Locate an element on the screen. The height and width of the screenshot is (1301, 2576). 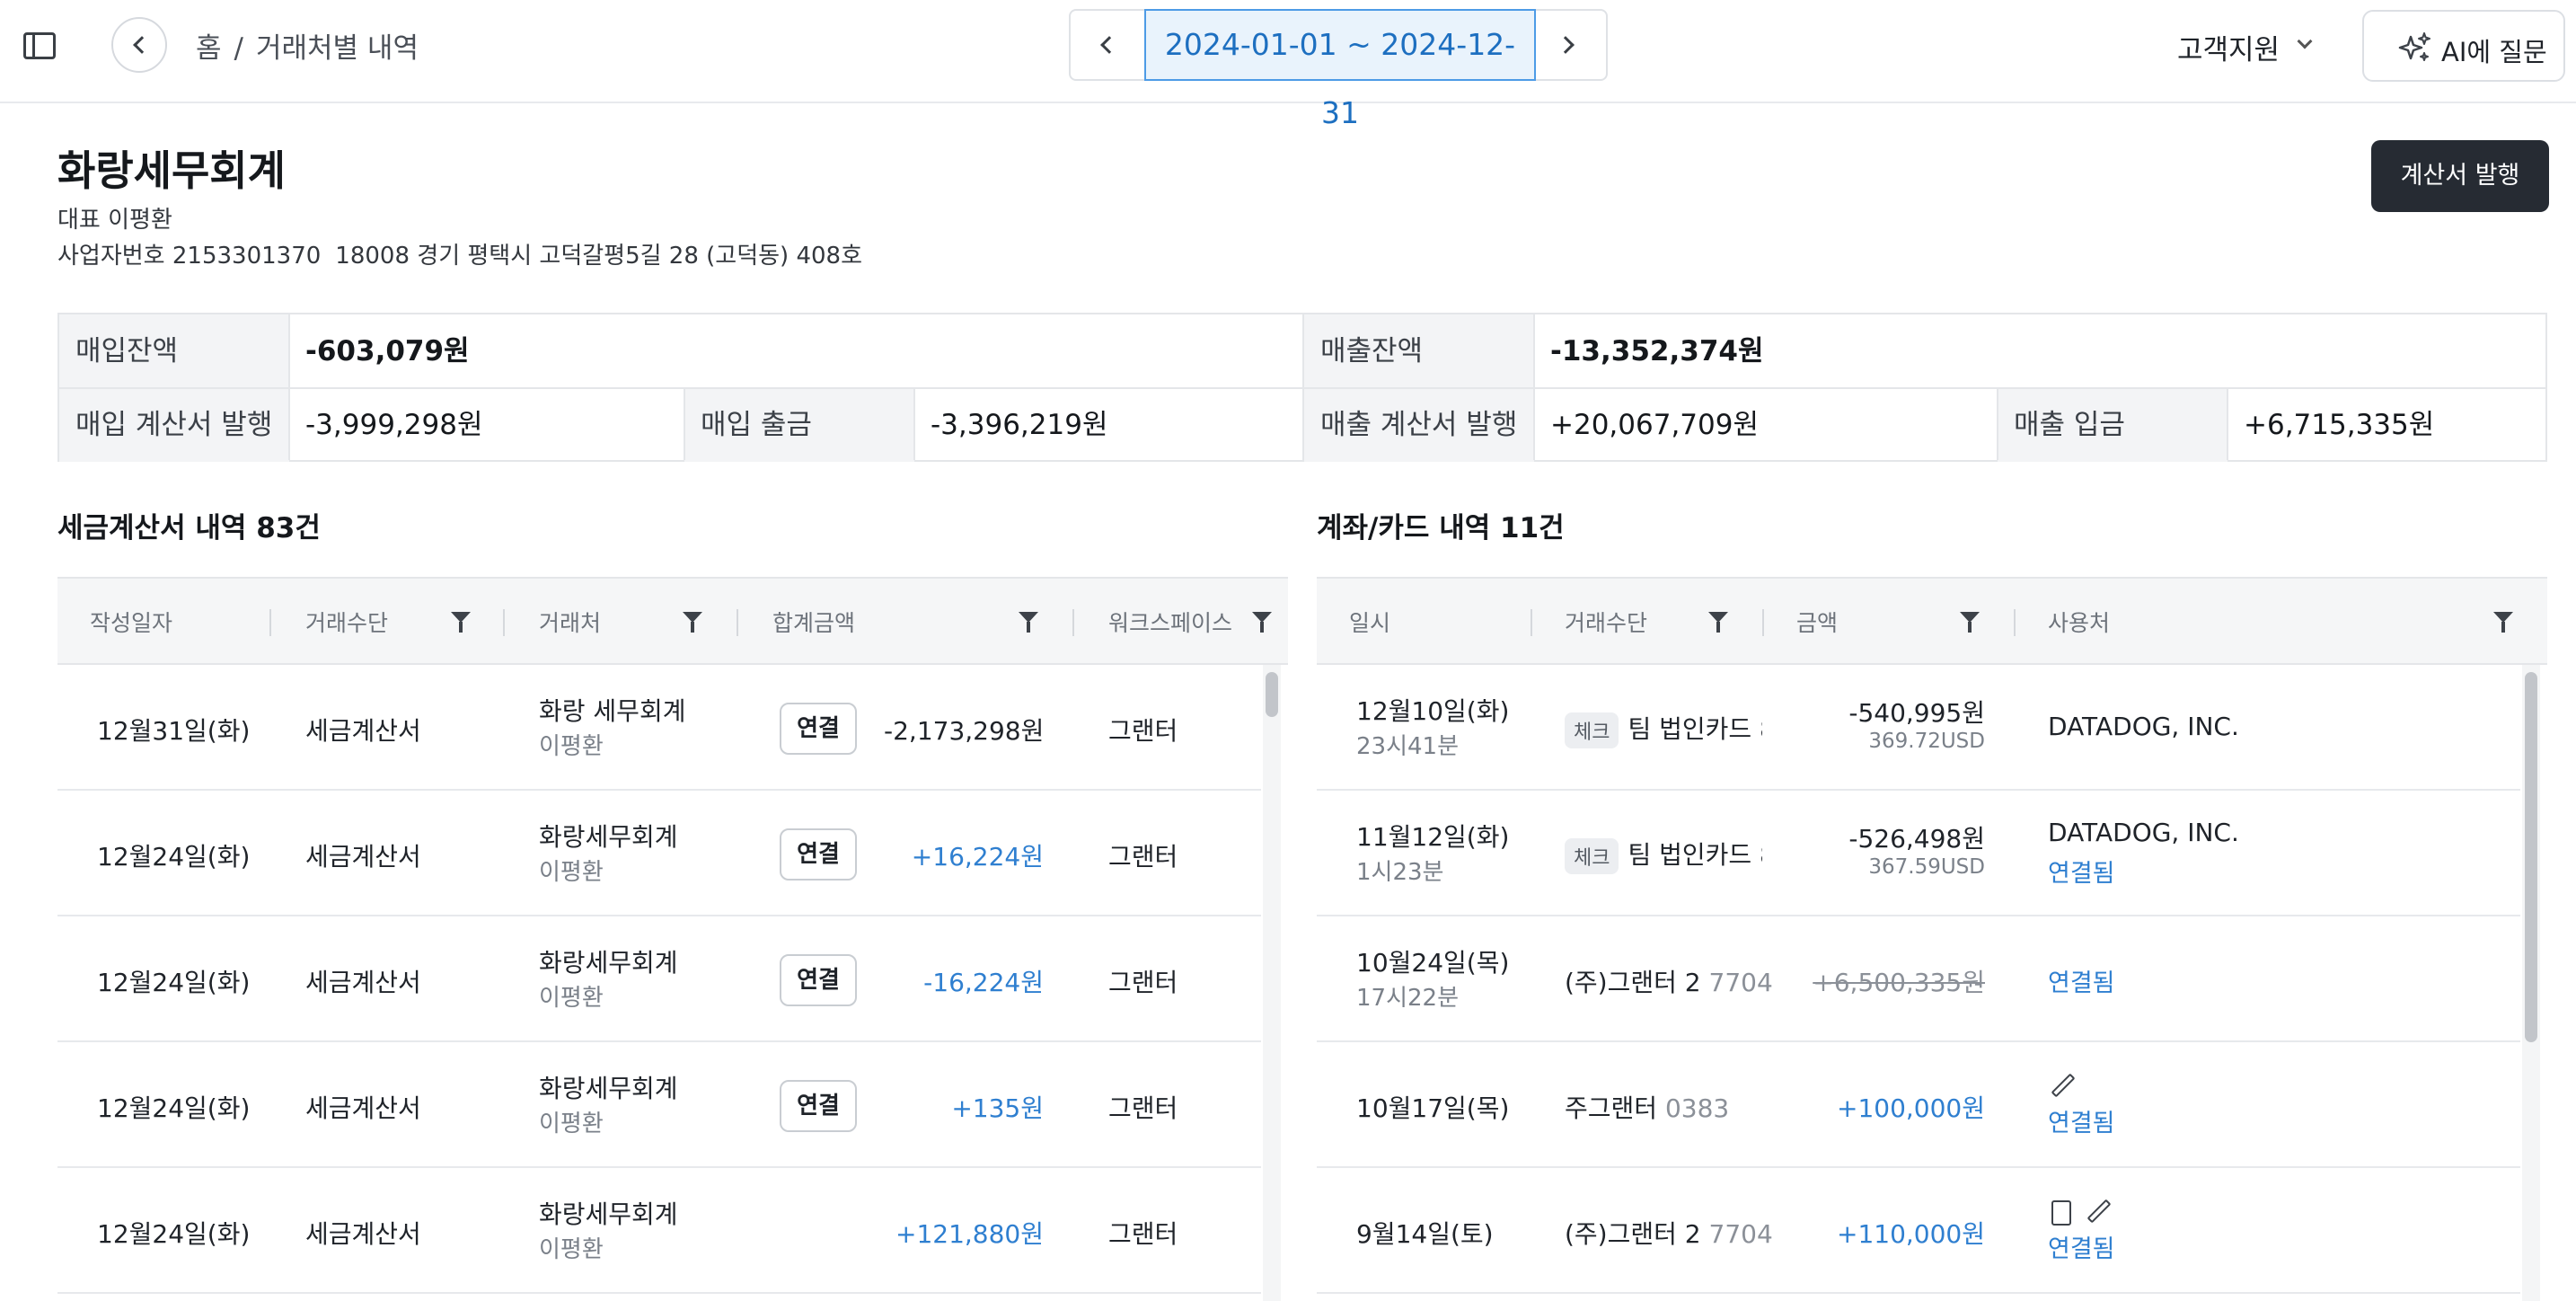
breadcrumb: 홈 / 거래처별 내역 is located at coordinates (307, 45).